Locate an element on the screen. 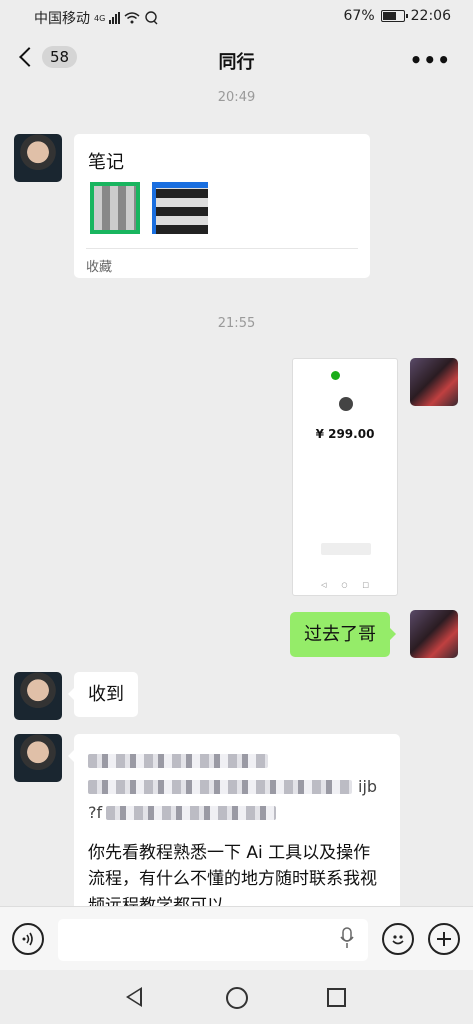  network-label: 4G is located at coordinates (100, 18).